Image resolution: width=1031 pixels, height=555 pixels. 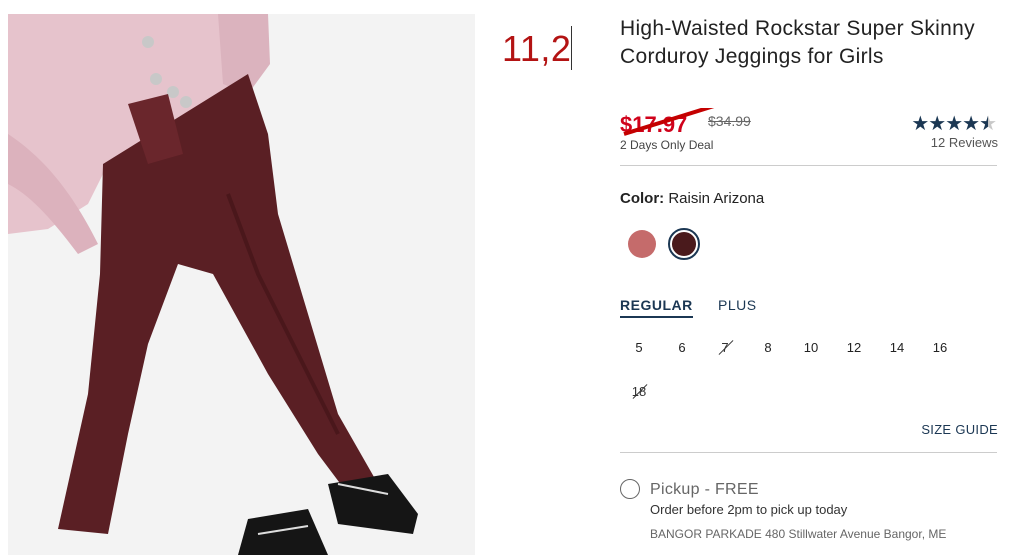 I want to click on color-name: Raisin Arizona, so click(x=716, y=198).